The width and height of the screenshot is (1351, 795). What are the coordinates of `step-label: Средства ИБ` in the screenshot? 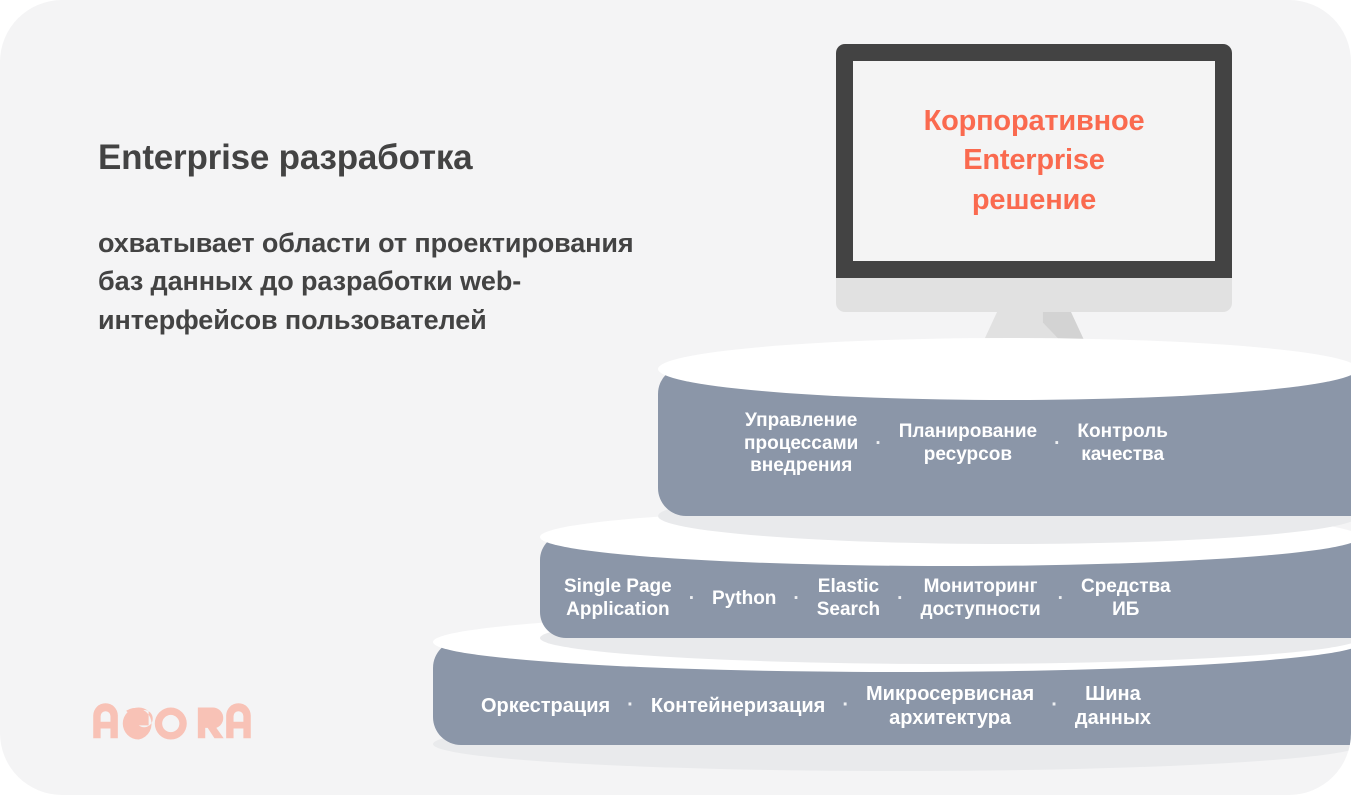 It's located at (1126, 599).